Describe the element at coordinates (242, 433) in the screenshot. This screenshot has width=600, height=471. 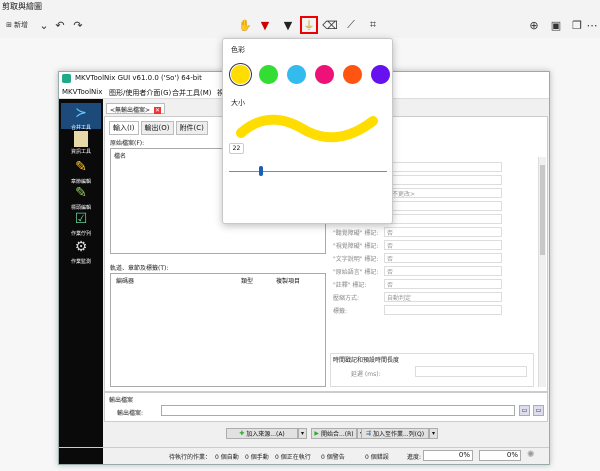
I see `plus-icon: ✚` at that location.